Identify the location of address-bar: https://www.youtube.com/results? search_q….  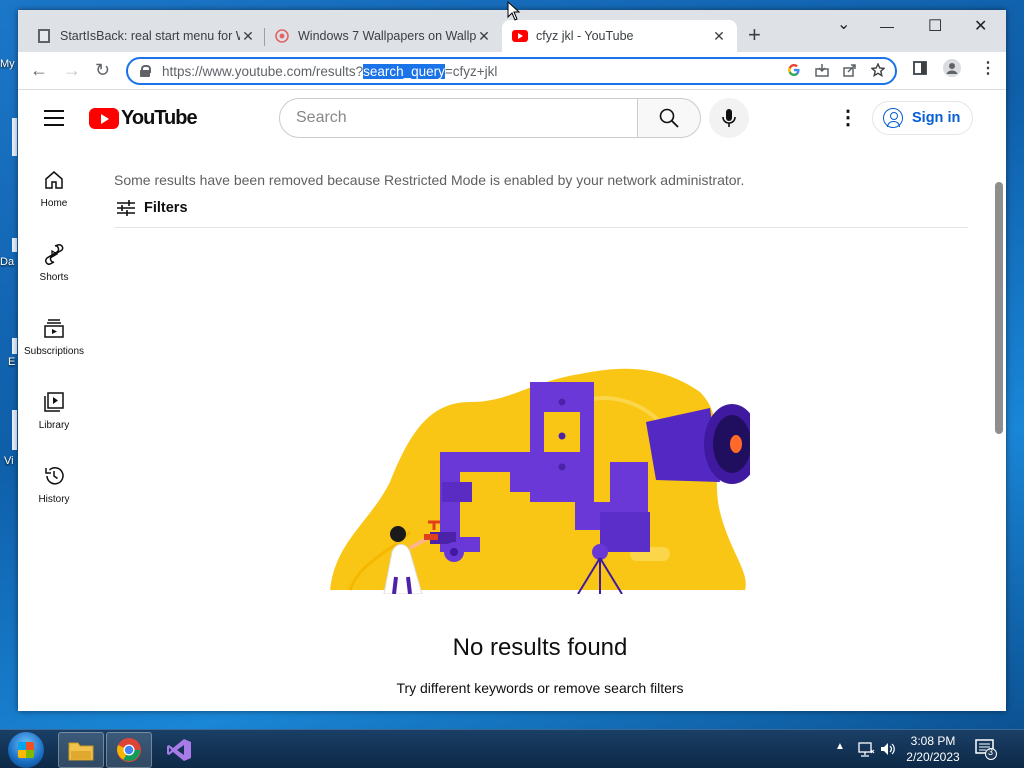
(511, 71).